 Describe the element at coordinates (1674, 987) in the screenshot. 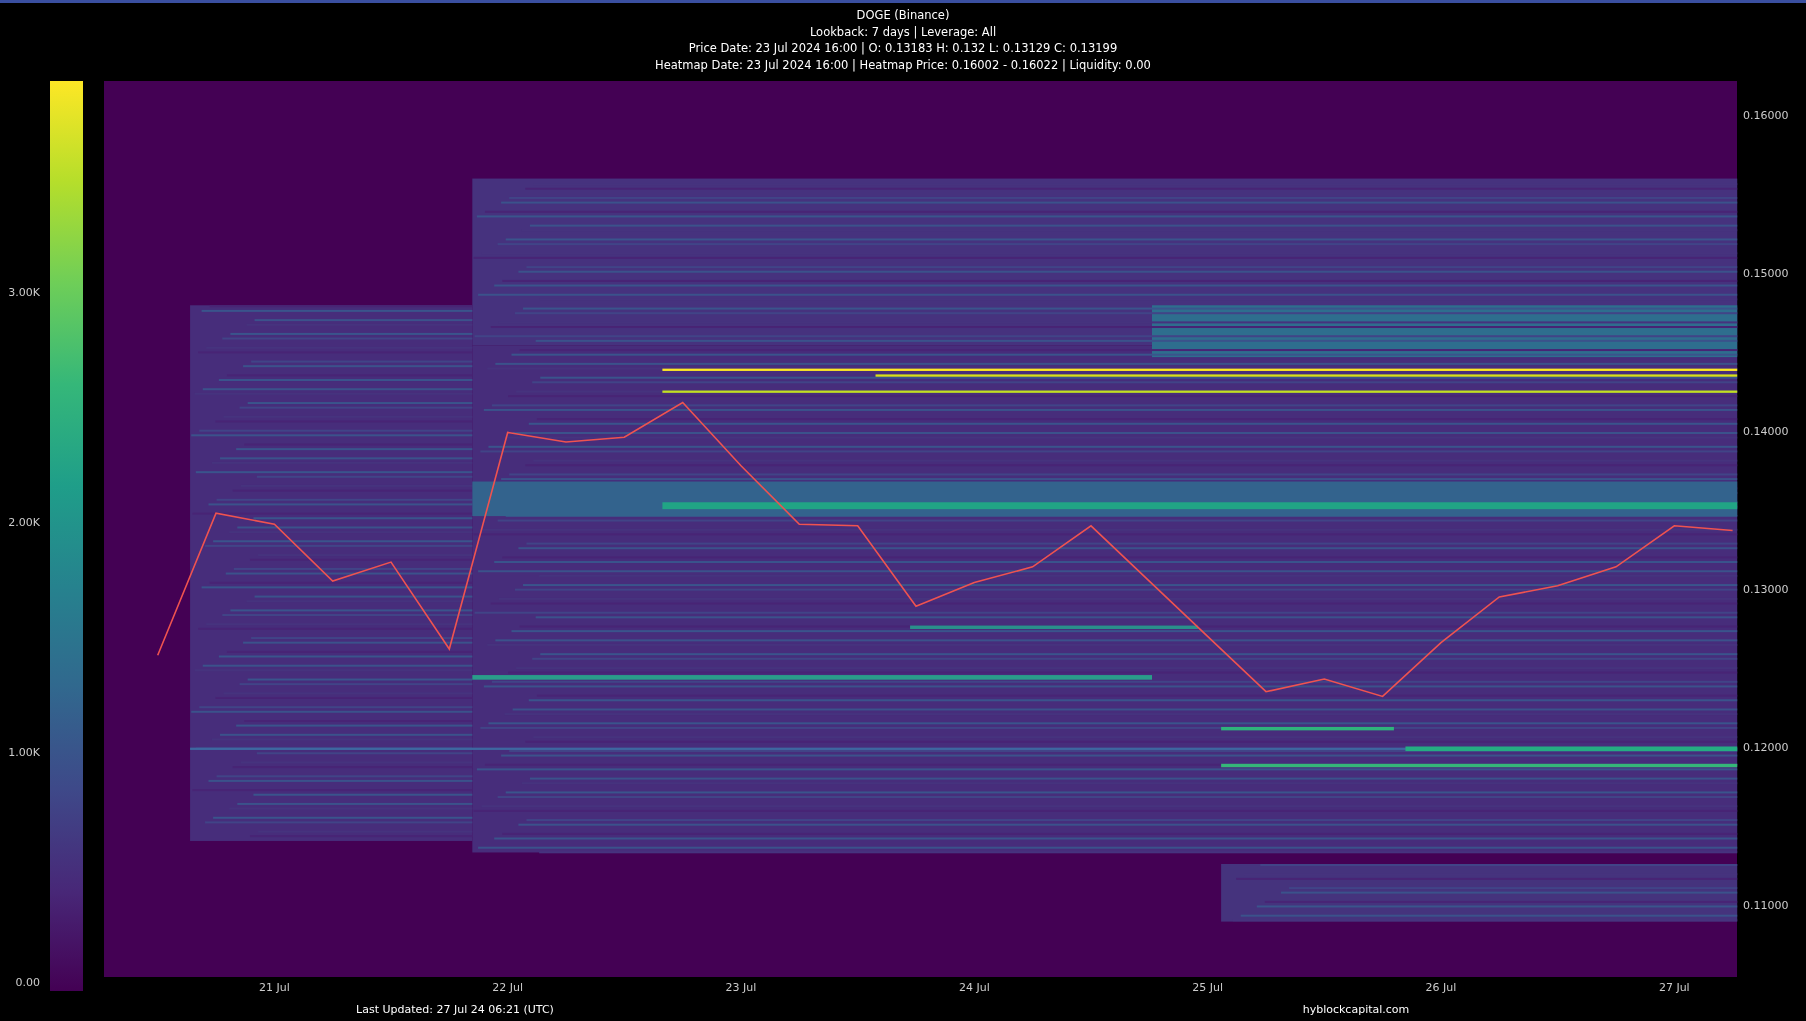

I see `axis-tick-label: 27 Jul` at that location.